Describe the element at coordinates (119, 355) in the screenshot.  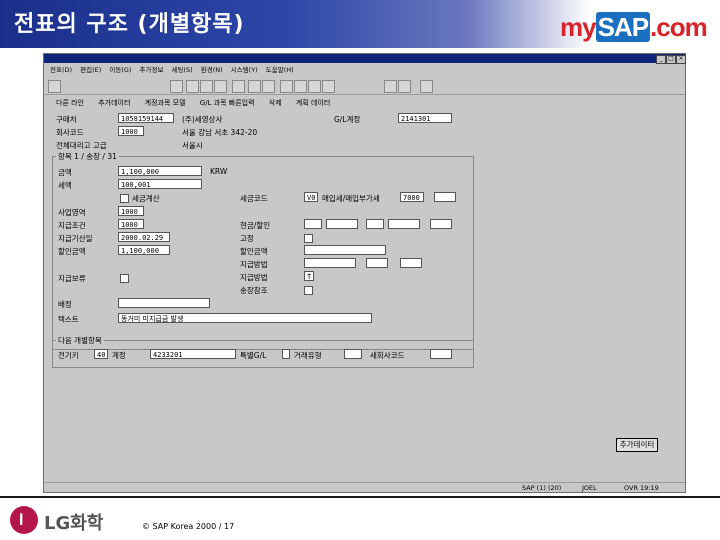
I see `account-label: 계정` at that location.